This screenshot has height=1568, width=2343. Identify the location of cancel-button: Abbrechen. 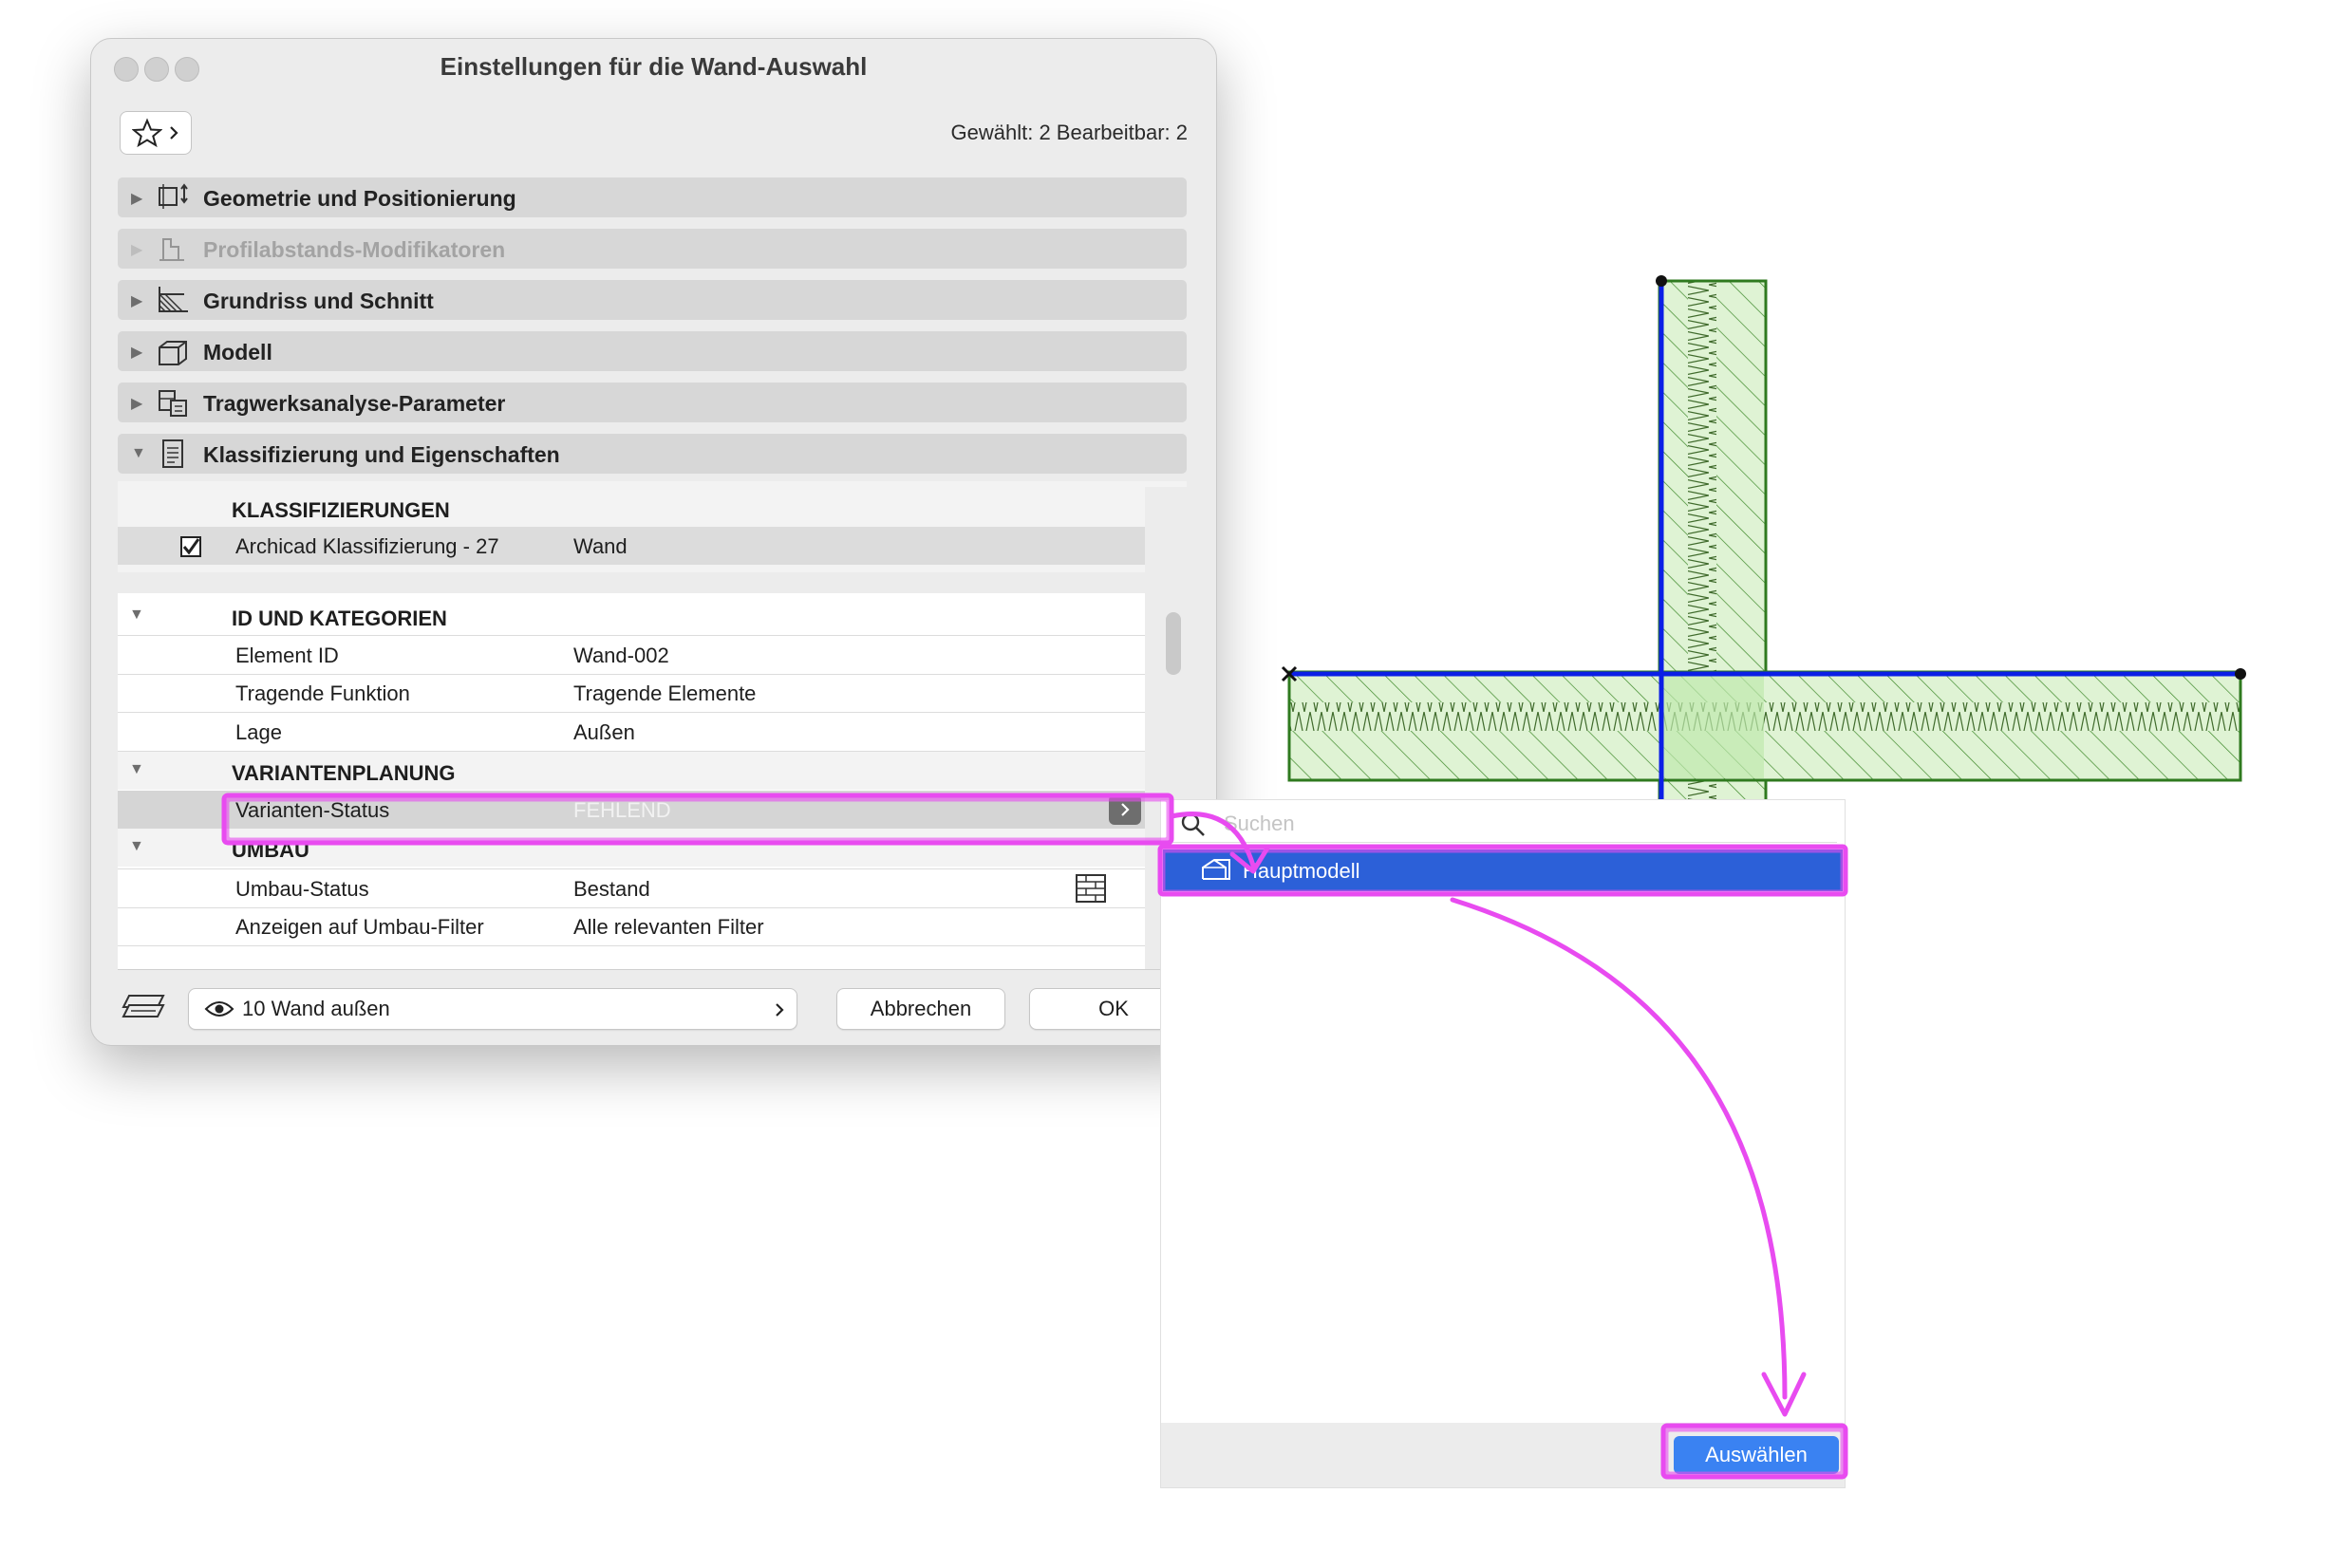
(921, 1009).